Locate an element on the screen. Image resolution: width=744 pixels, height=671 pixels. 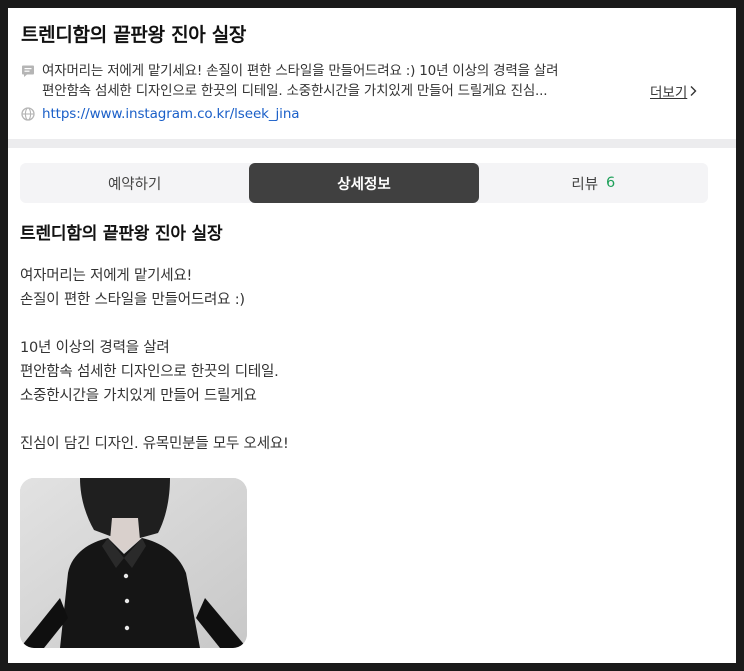
detail-line: 여자머리는 저에게 맡기세요! is located at coordinates (106, 276).